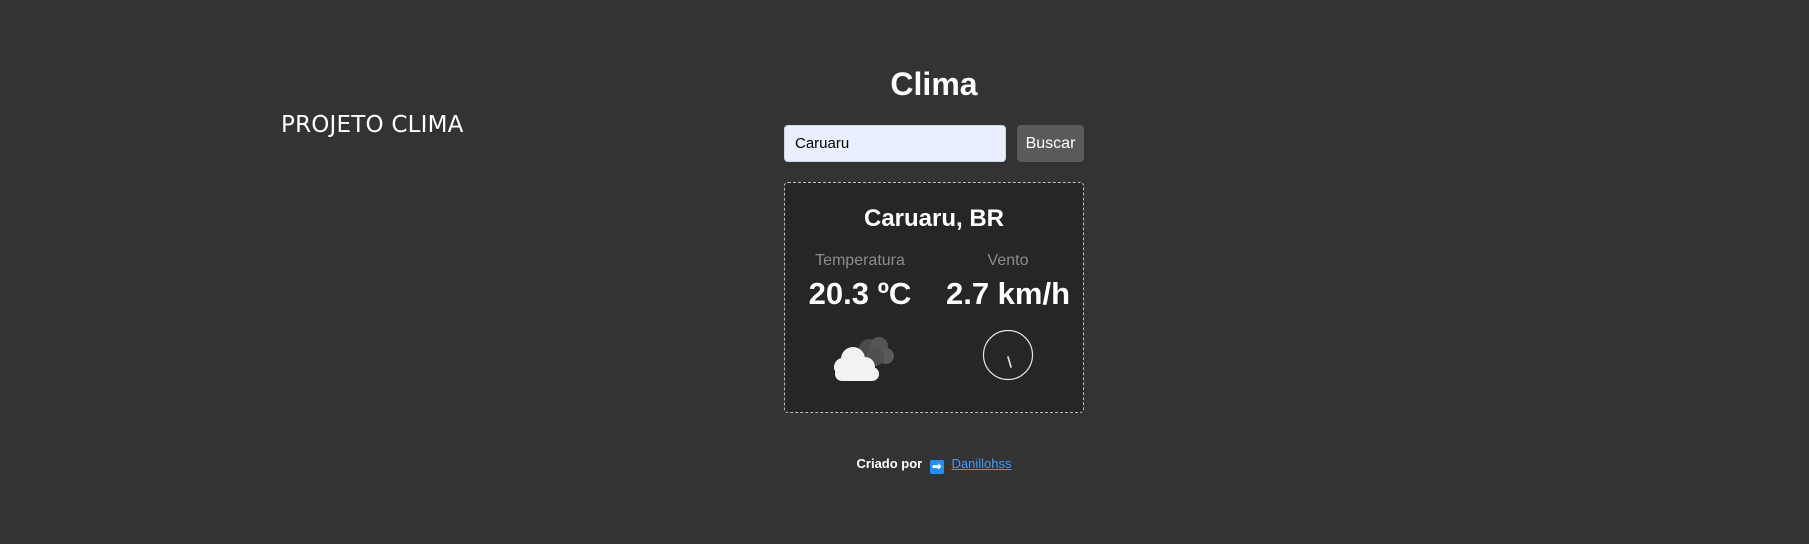 The width and height of the screenshot is (1809, 544). Describe the element at coordinates (1008, 355) in the screenshot. I see `wind-direction-icon` at that location.